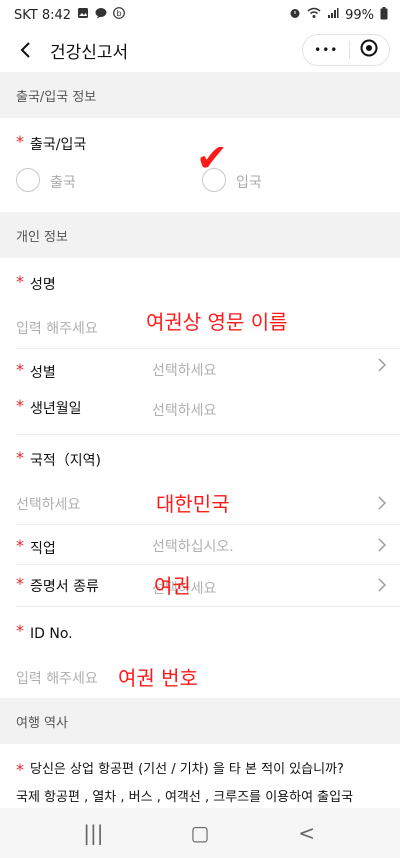 Image resolution: width=400 pixels, height=858 pixels. Describe the element at coordinates (200, 95) in the screenshot. I see `section-header-entry: 출국/입국 정보` at that location.